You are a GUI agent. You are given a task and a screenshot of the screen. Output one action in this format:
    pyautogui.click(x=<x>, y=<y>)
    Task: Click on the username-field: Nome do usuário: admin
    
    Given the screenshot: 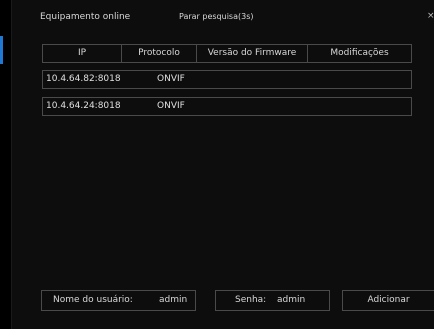 What is the action you would take?
    pyautogui.click(x=118, y=300)
    